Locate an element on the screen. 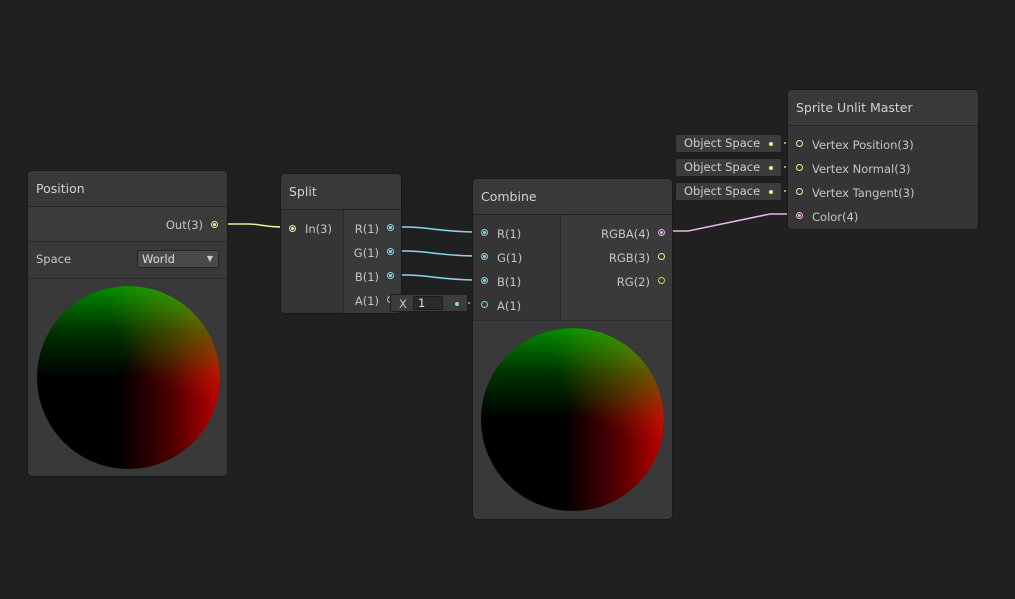 Image resolution: width=1015 pixels, height=599 pixels. split-node: Split In(3) R(1) G(1) B(1) A(1) is located at coordinates (341, 243).